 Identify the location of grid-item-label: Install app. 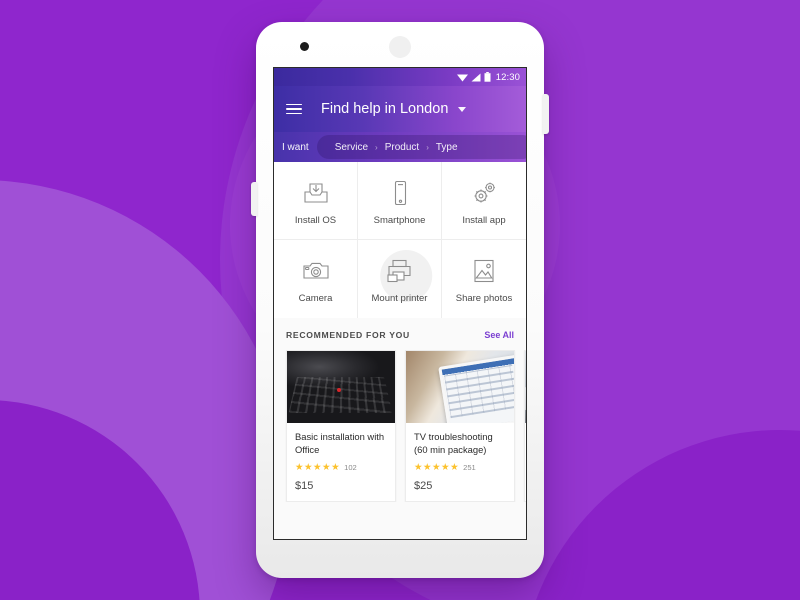
(484, 220).